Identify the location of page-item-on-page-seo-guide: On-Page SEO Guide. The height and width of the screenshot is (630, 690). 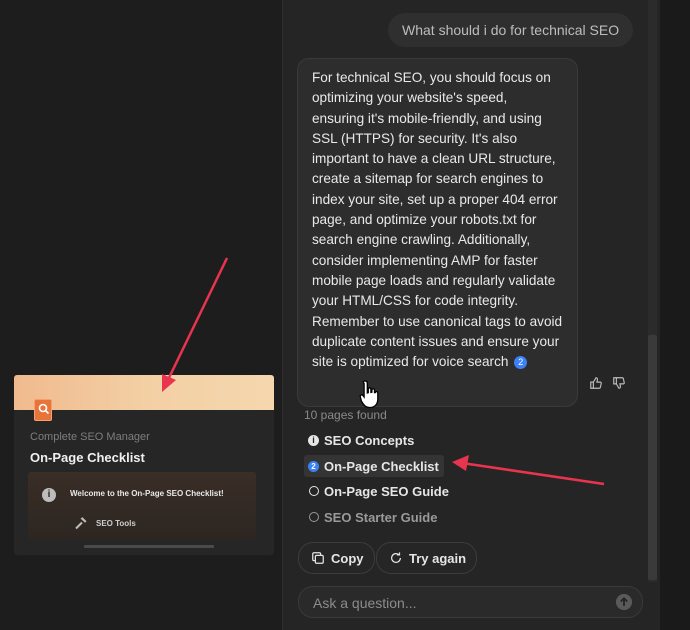
(379, 491).